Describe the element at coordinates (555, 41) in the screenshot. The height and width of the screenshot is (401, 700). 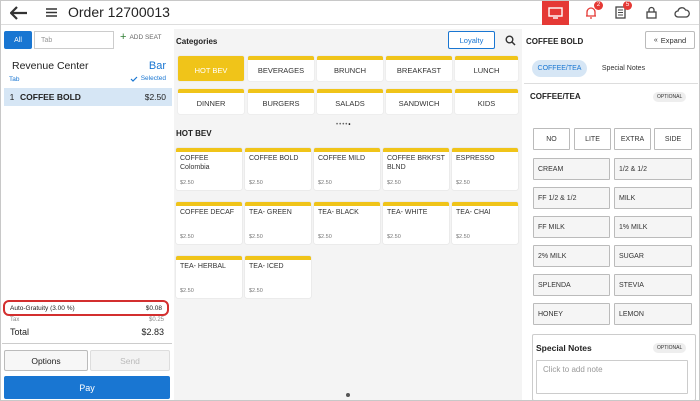
I see `selected-item-title: COFFEE BOLD` at that location.